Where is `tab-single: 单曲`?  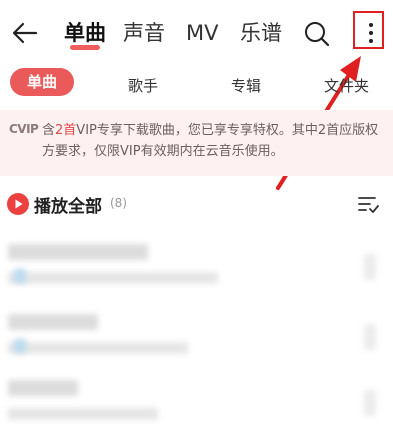 tab-single: 单曲 is located at coordinates (85, 33).